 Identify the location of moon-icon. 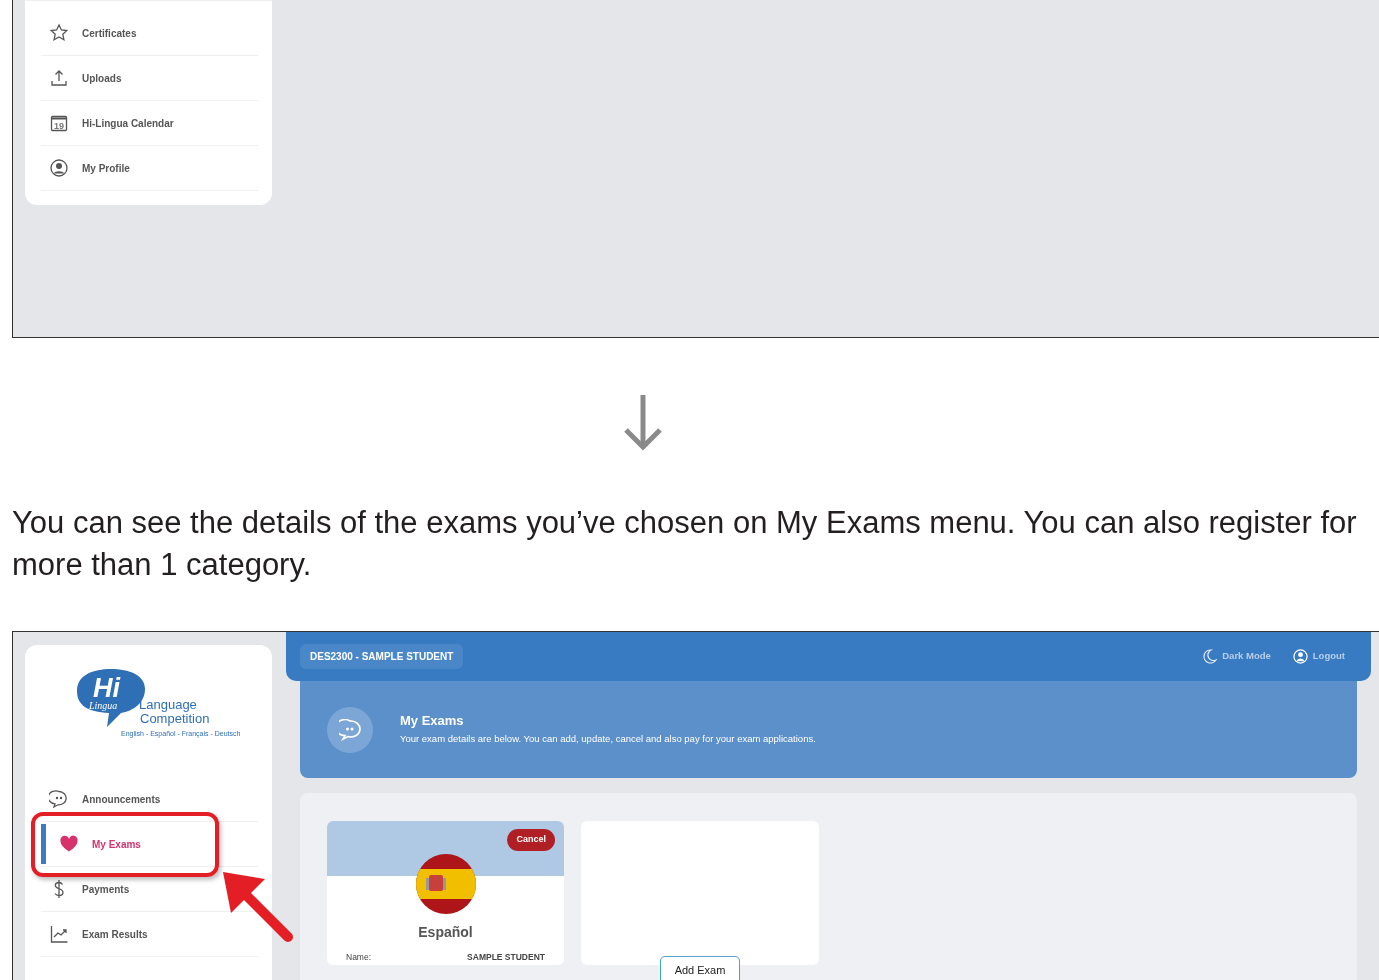
(1210, 656).